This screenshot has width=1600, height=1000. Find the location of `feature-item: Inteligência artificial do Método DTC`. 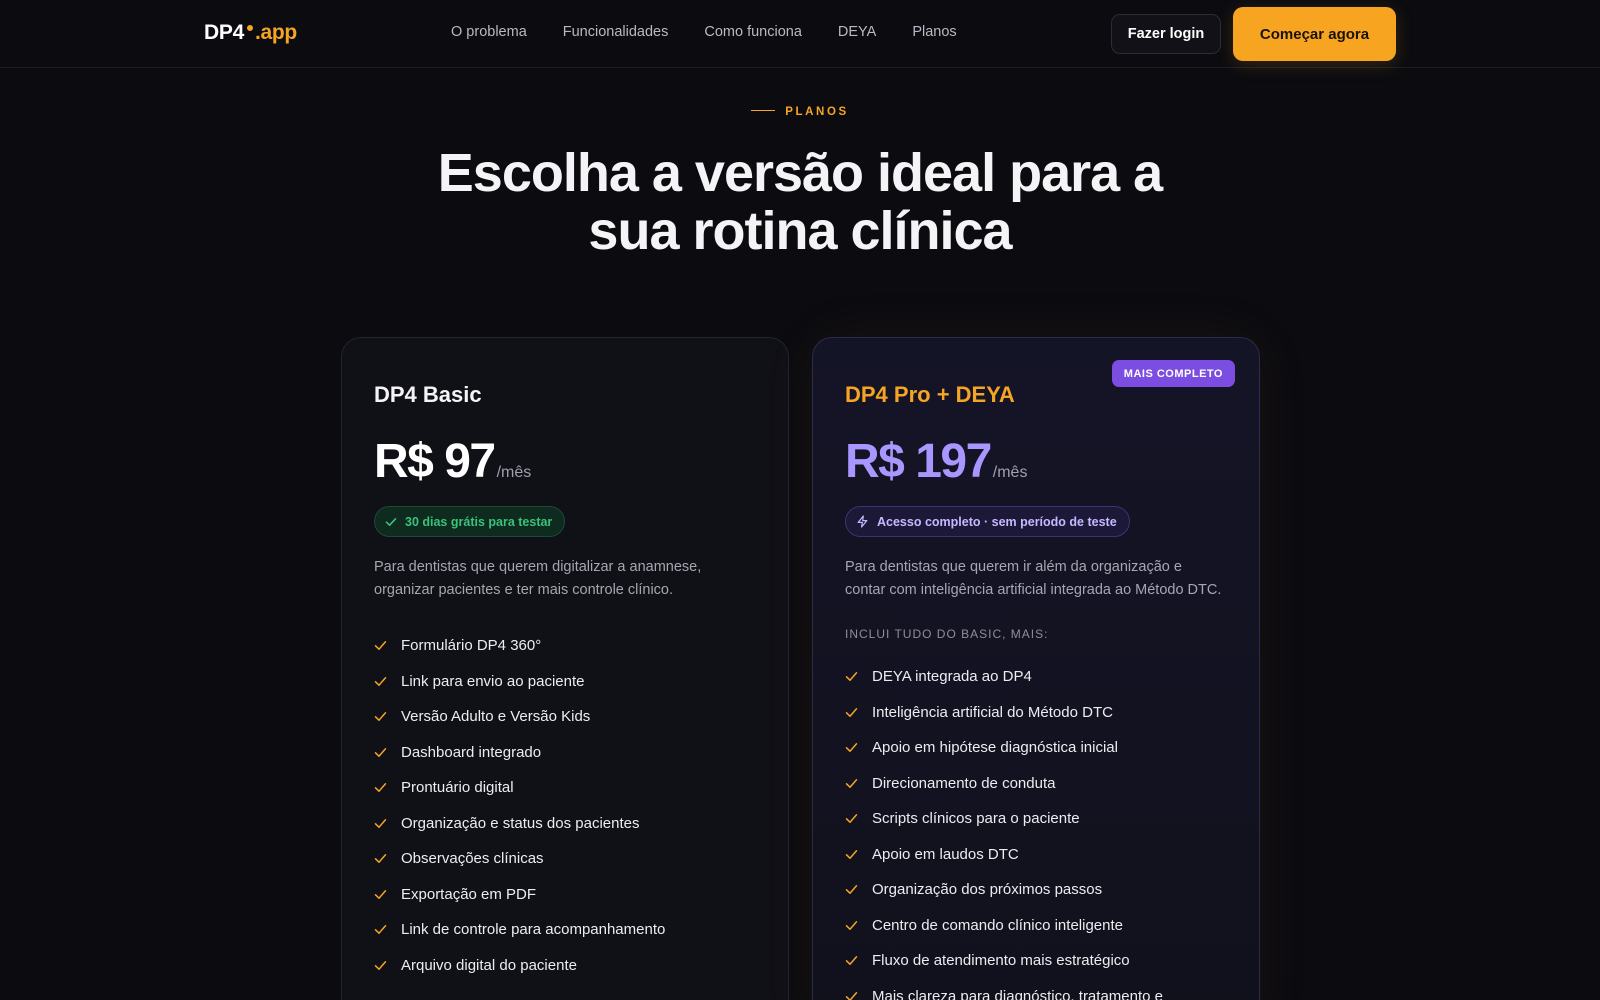

feature-item: Inteligência artificial do Método DTC is located at coordinates (1004, 713).